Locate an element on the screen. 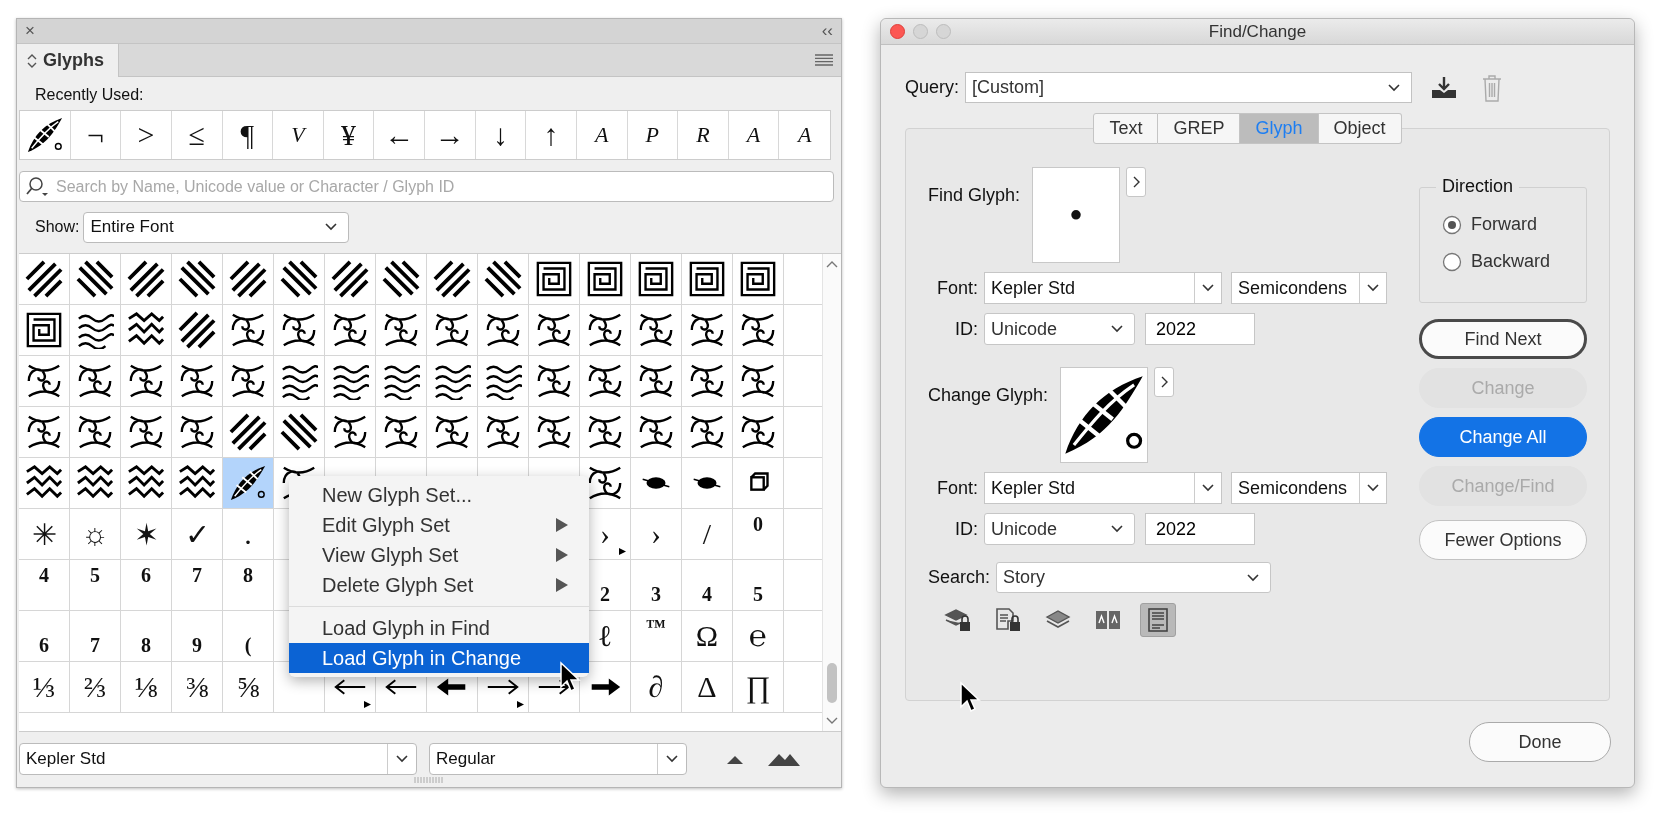 Image resolution: width=1657 pixels, height=817 pixels. dialog-button: Find Next is located at coordinates (1503, 339).